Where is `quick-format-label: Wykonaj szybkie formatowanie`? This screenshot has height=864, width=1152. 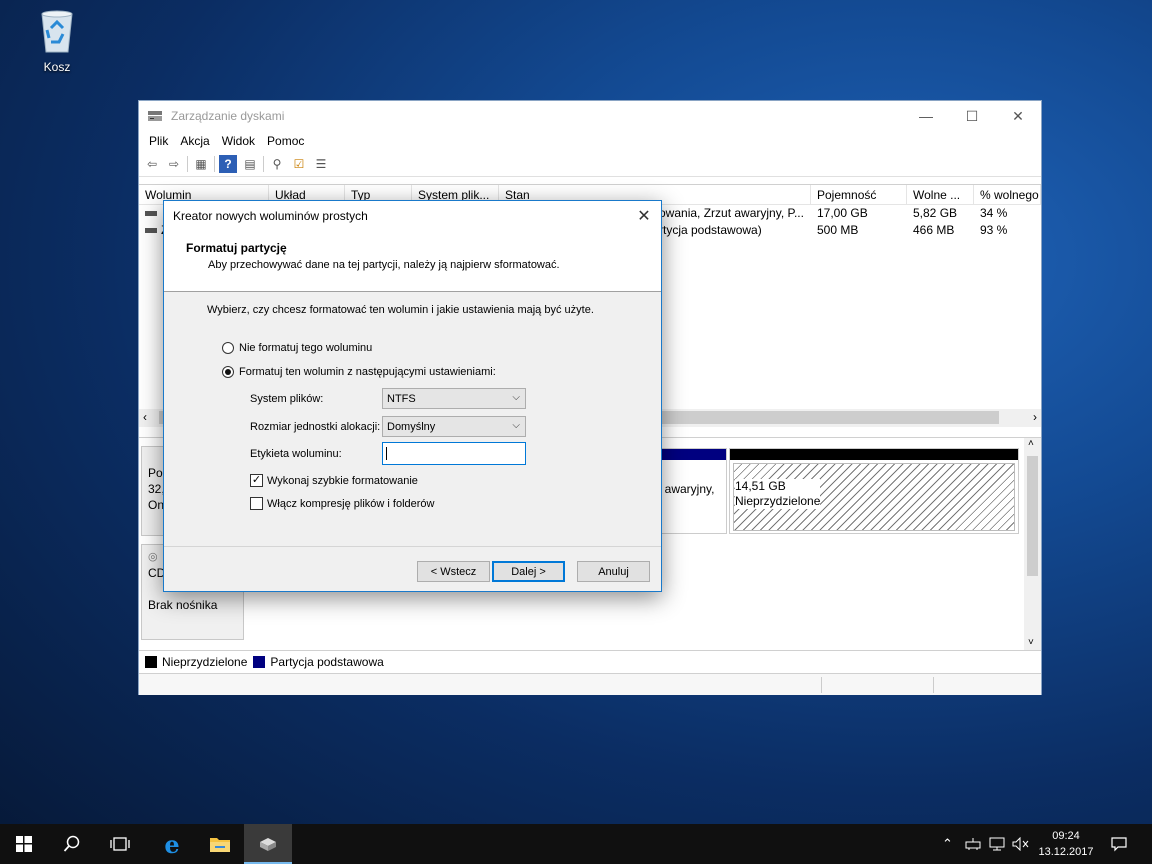 quick-format-label: Wykonaj szybkie formatowanie is located at coordinates (342, 480).